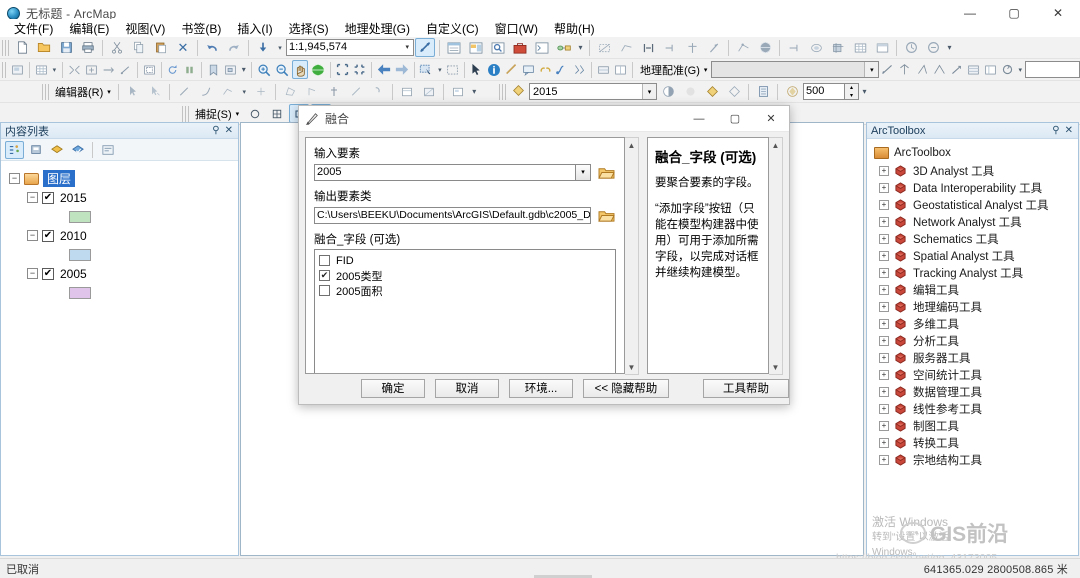 Image resolution: width=1080 pixels, height=578 pixels. What do you see at coordinates (620, 69) in the screenshot?
I see `create-viewer-window-icon` at bounding box center [620, 69].